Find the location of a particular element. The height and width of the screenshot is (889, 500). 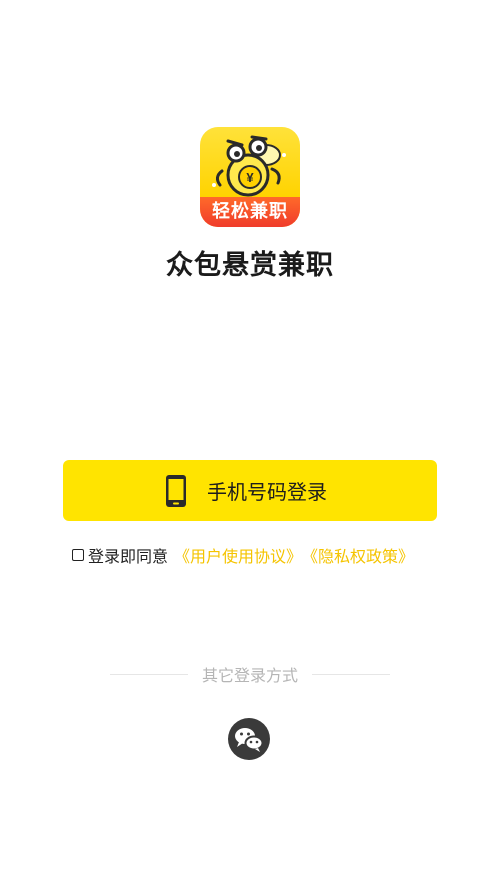

phone-login-button: 手机号码登录 is located at coordinates (250, 490).